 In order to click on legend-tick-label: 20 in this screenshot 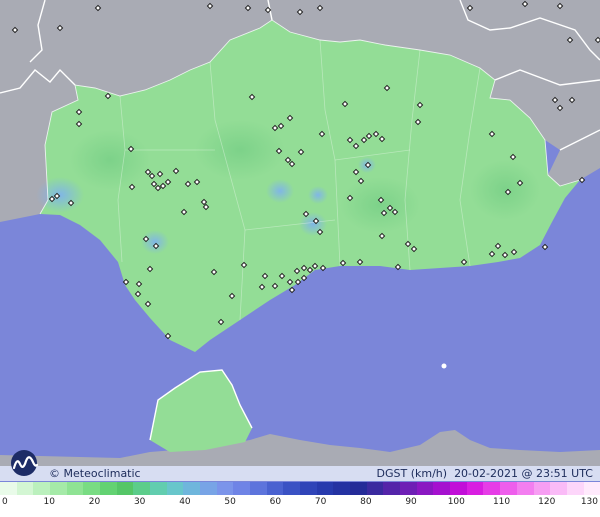, I will do `click(94, 502)`.